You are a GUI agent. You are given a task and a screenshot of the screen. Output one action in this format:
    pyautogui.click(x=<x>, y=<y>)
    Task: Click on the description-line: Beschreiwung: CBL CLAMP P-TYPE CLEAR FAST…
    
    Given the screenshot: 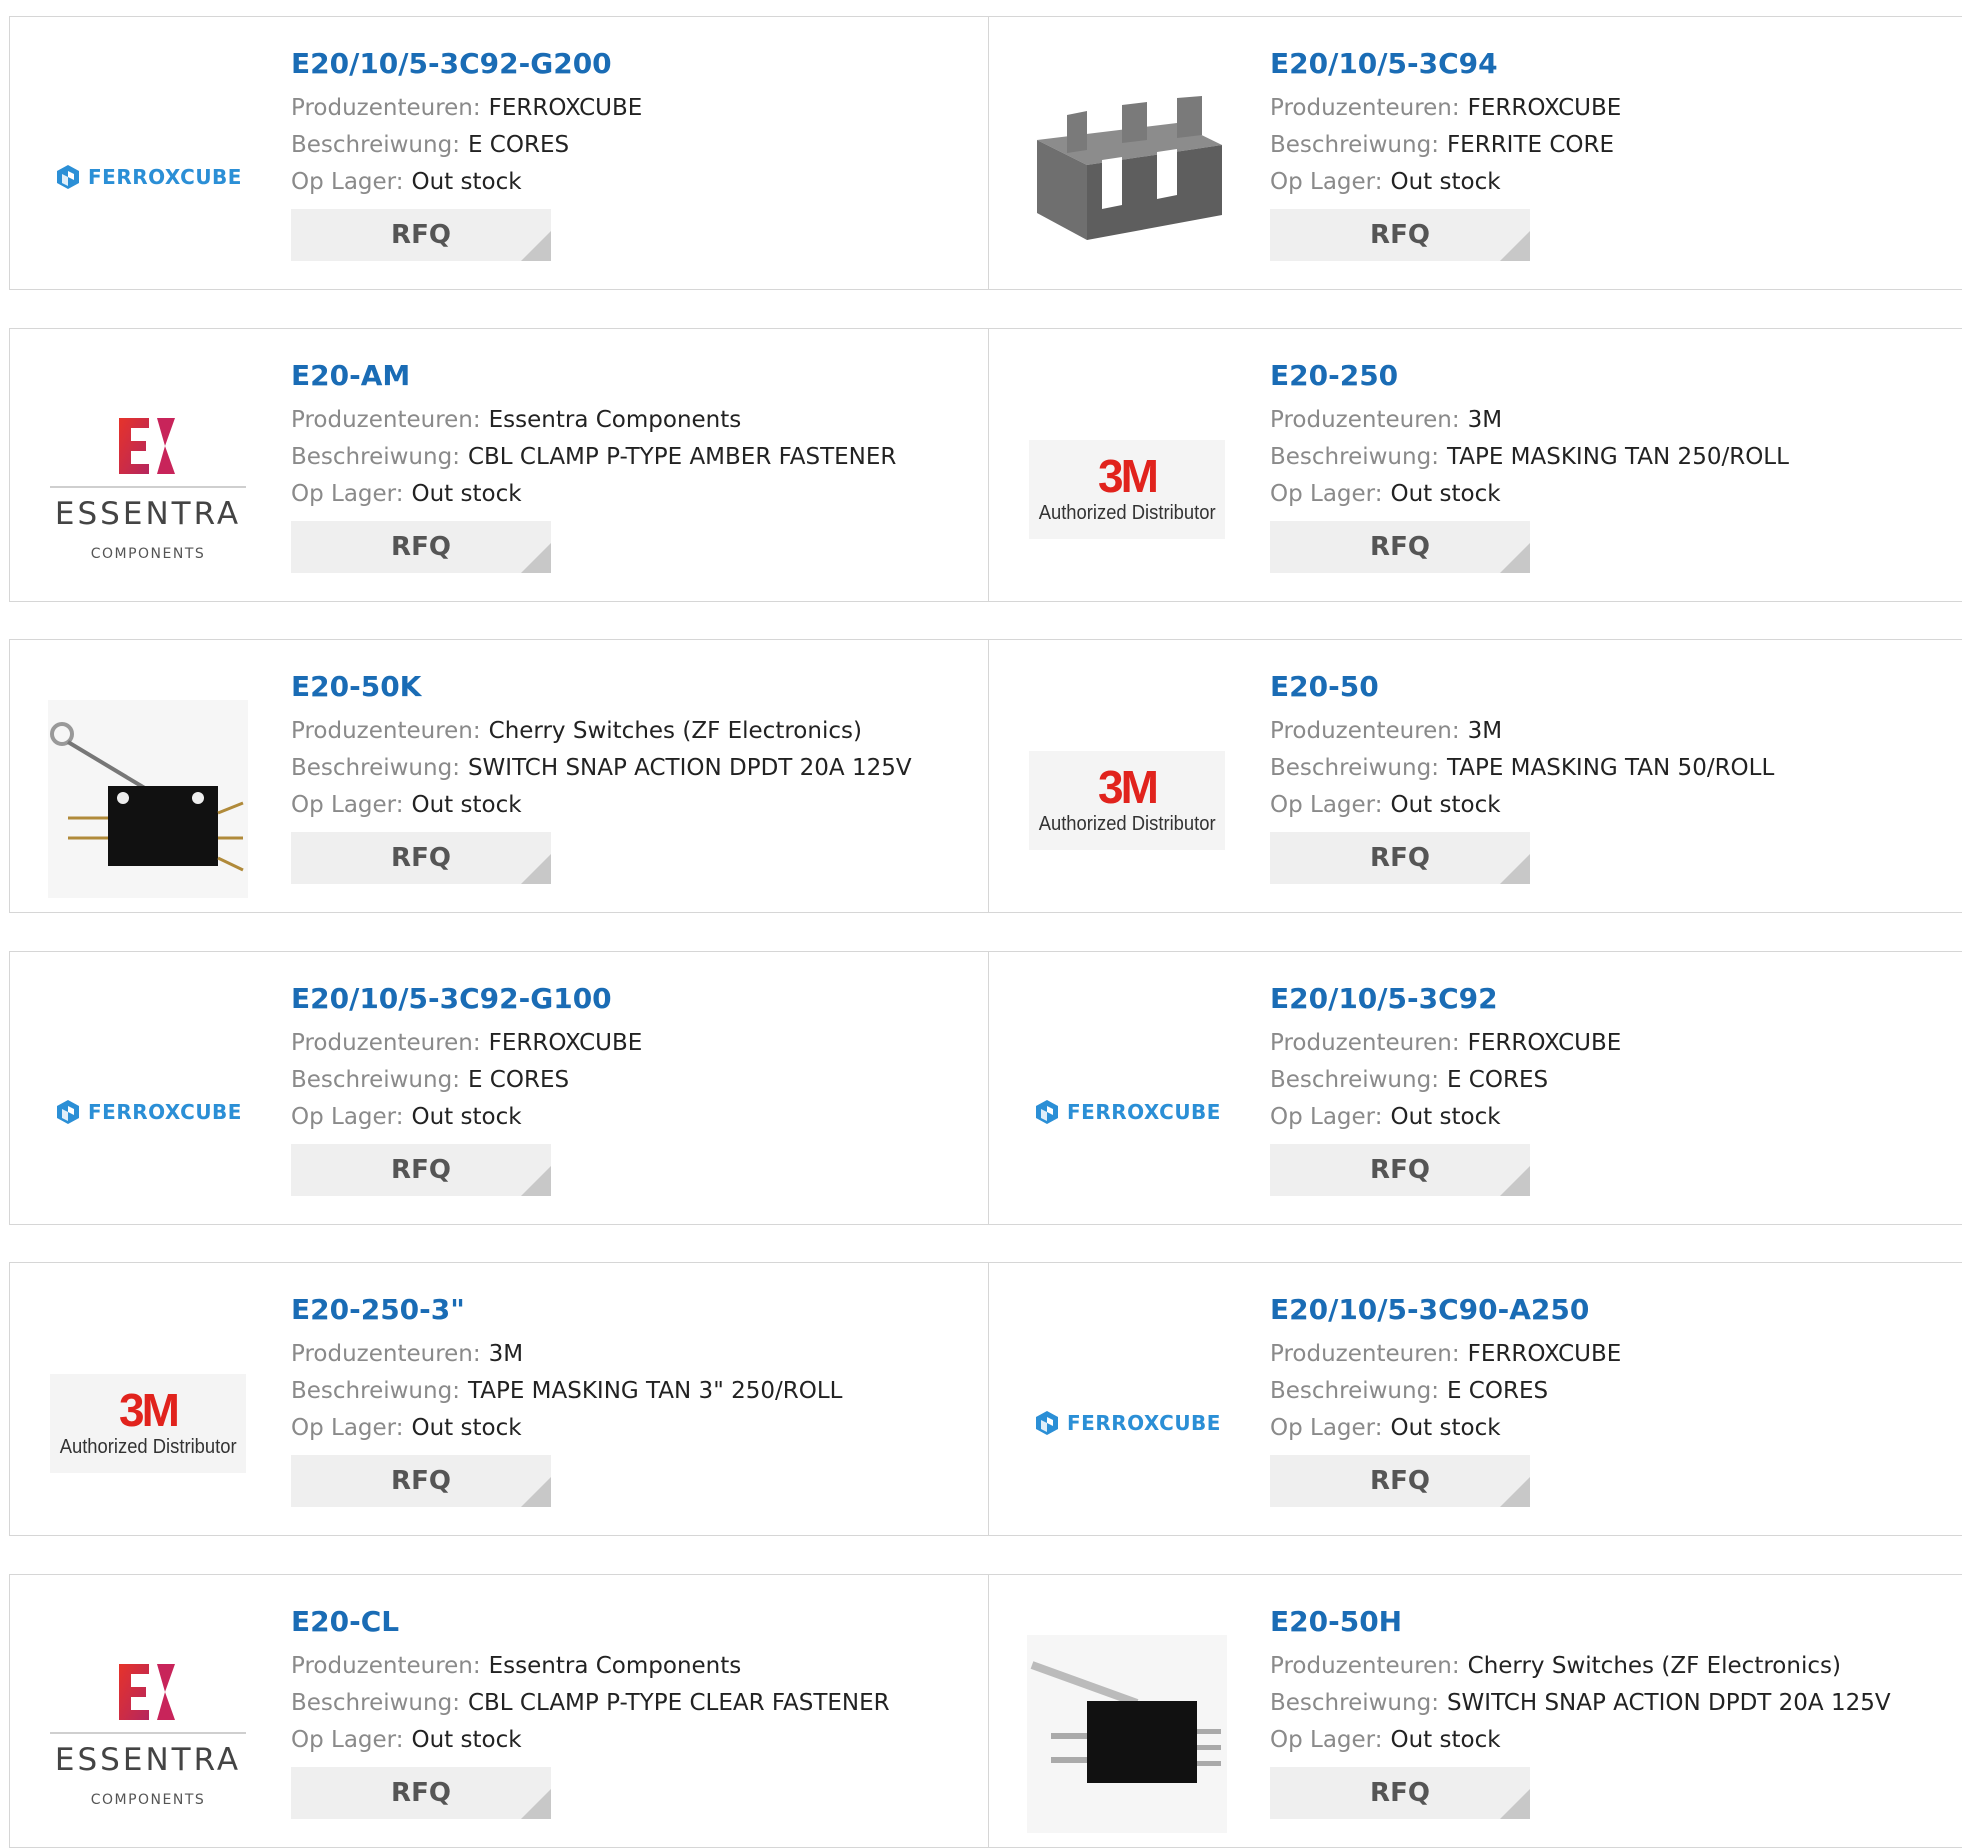 What is the action you would take?
    pyautogui.click(x=590, y=1703)
    